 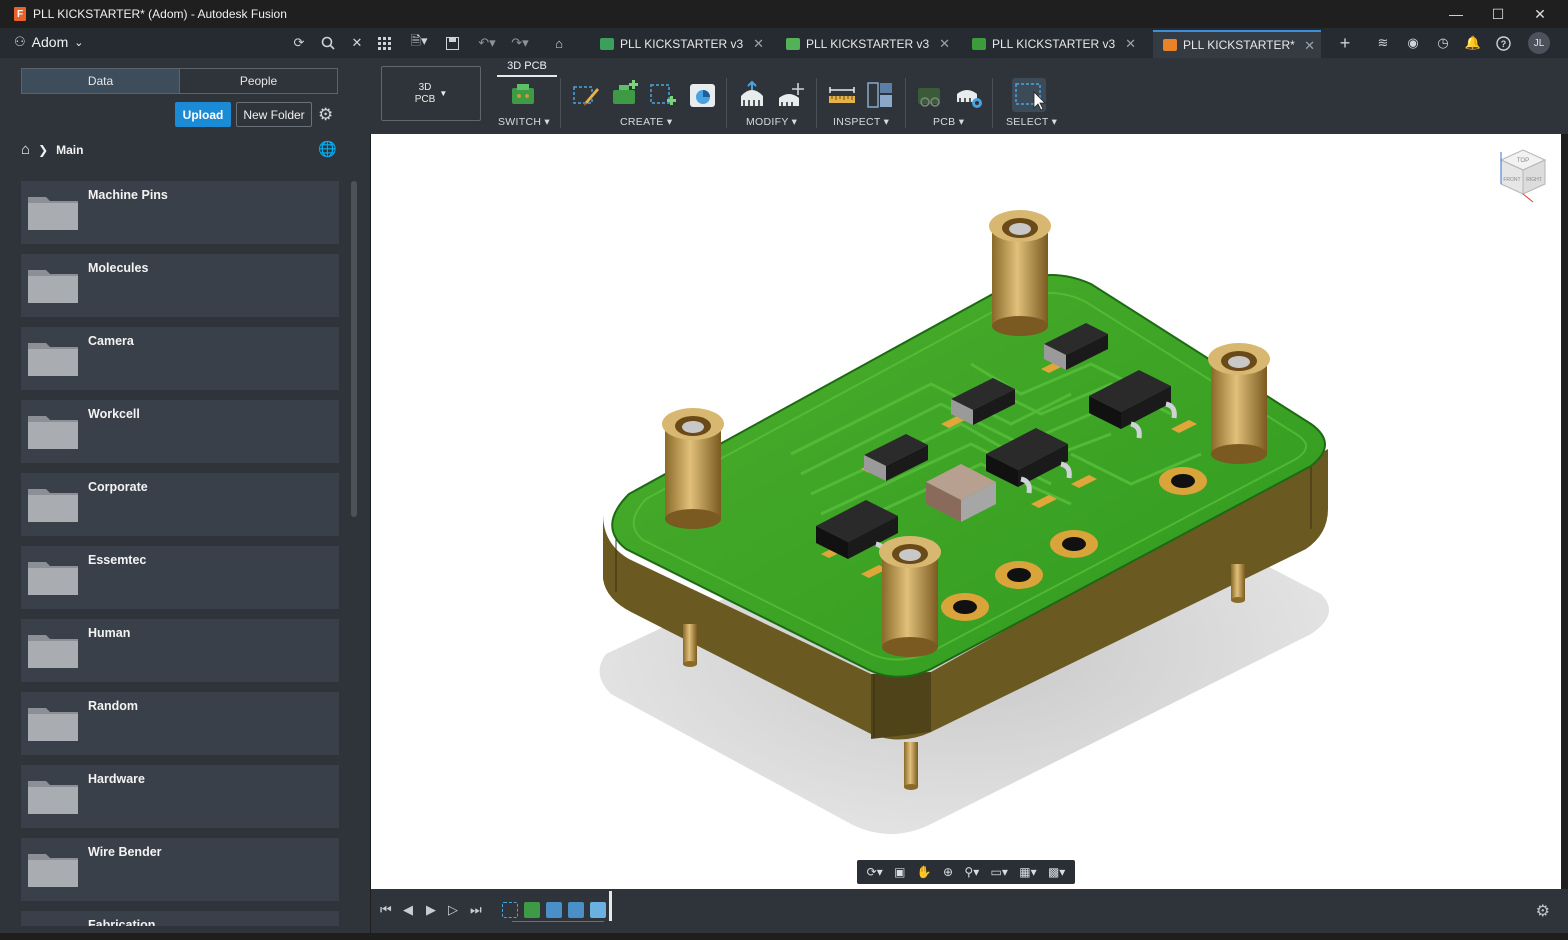 I want to click on undo-icon: ↶▾, so click(x=487, y=43).